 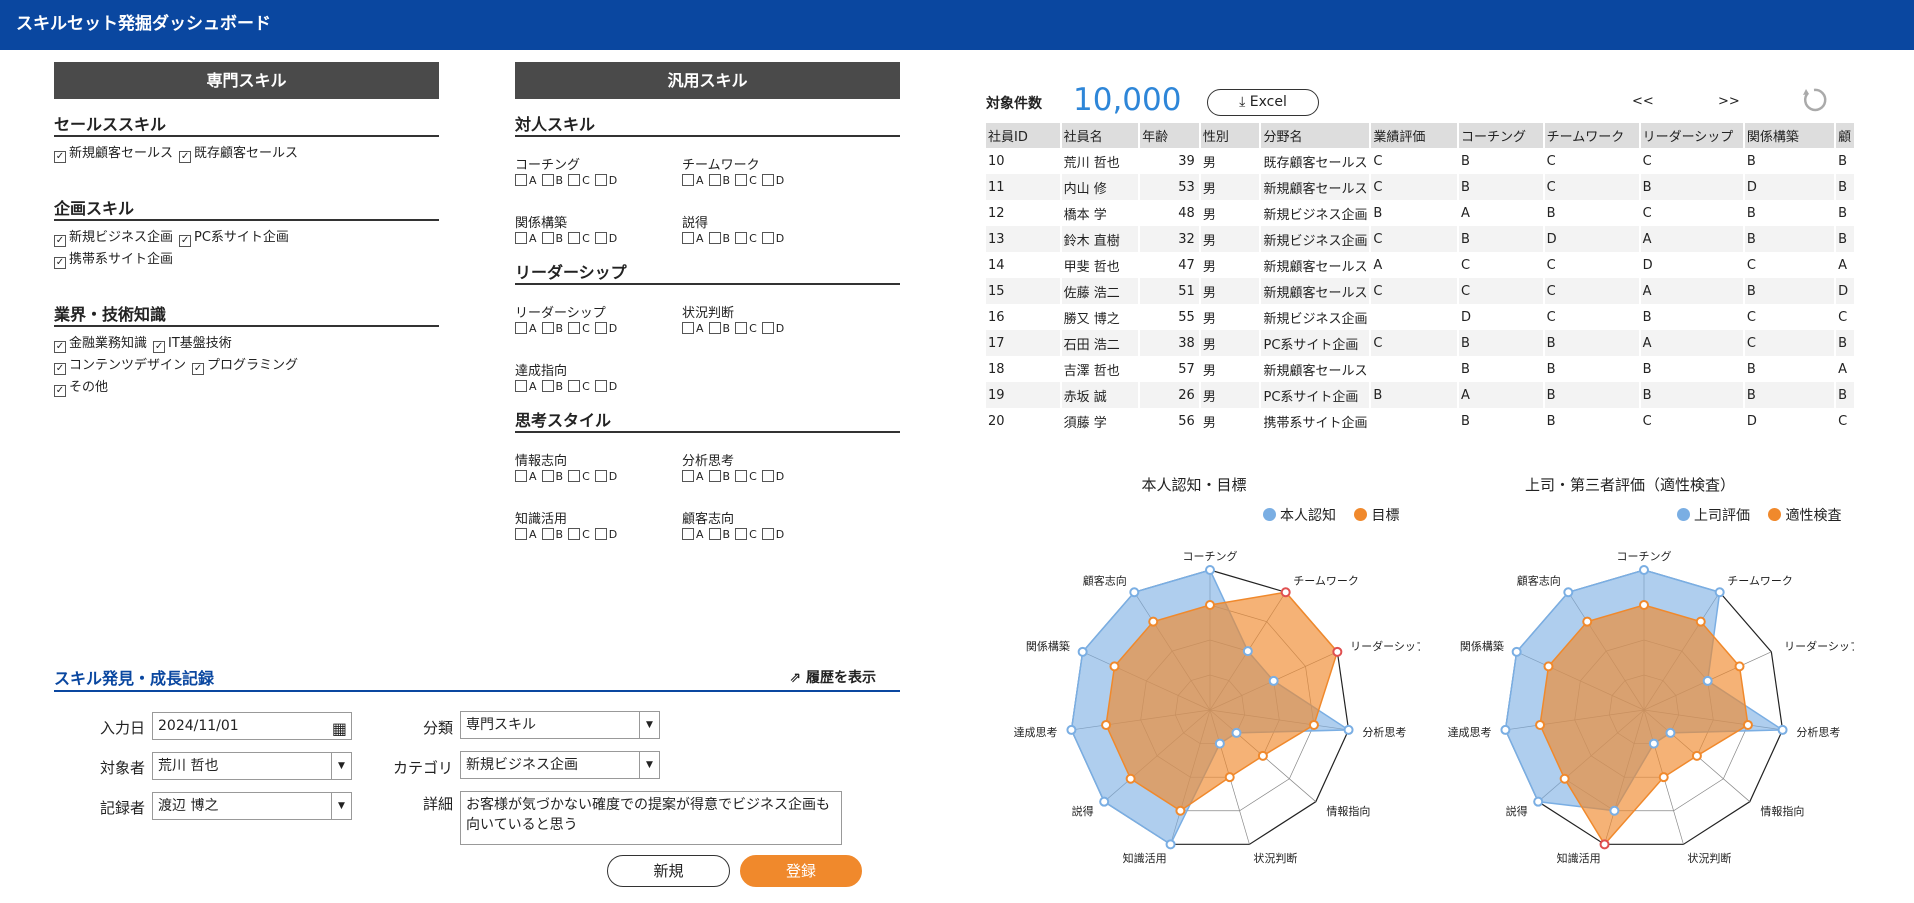 What do you see at coordinates (560, 765) in the screenshot?
I see `category-select: 新規ビジネス企画 ▼` at bounding box center [560, 765].